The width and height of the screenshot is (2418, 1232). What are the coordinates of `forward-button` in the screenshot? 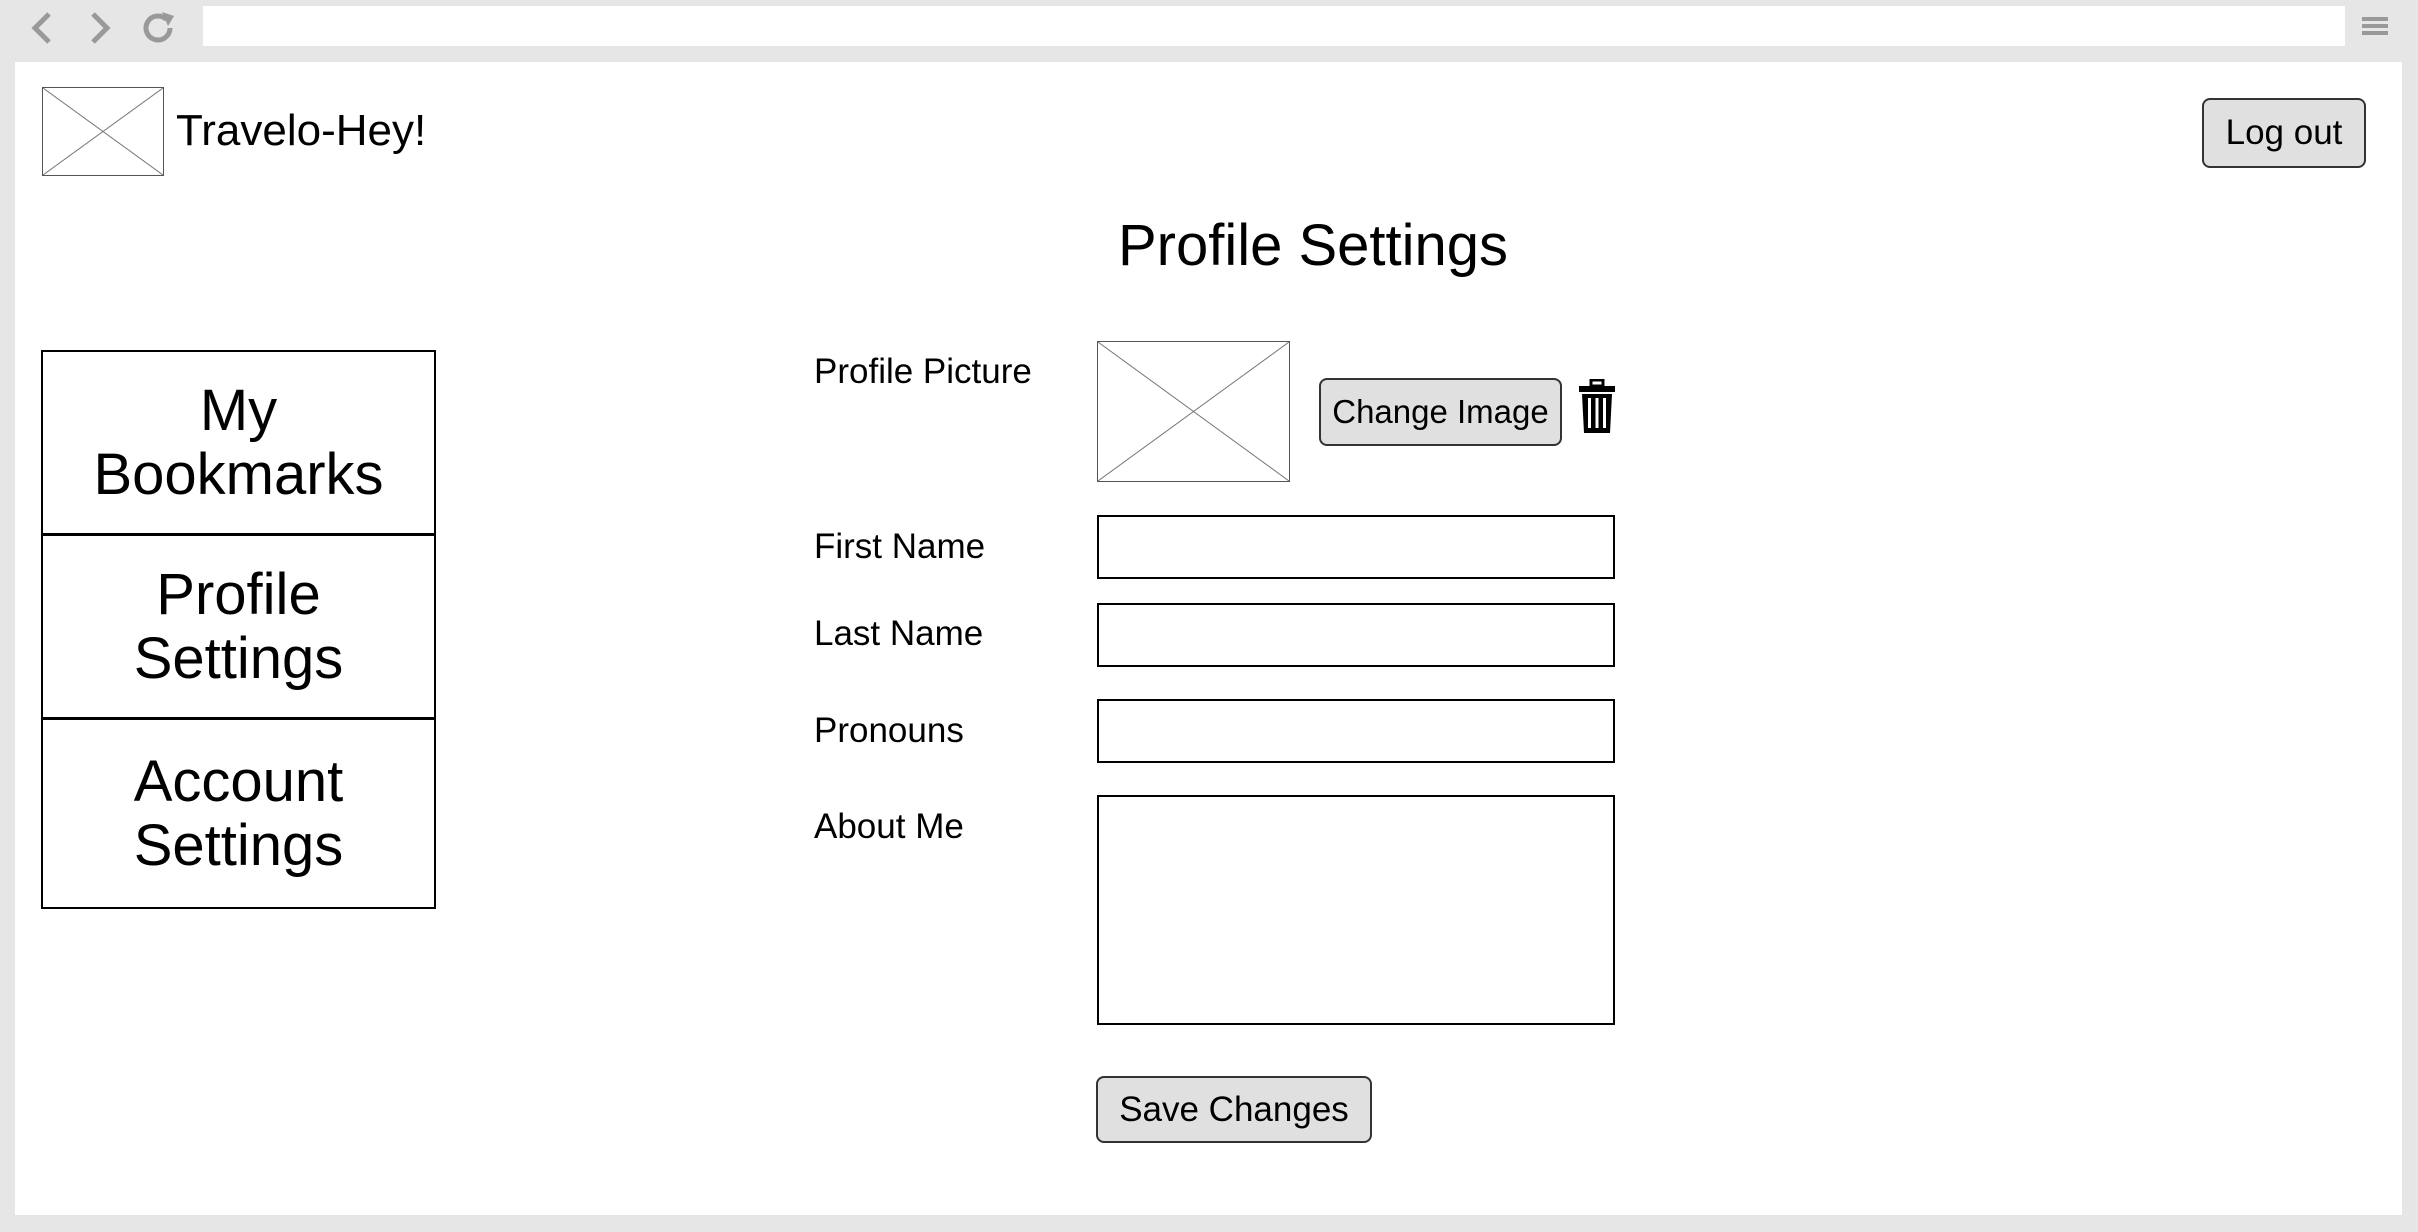 It's located at (100, 28).